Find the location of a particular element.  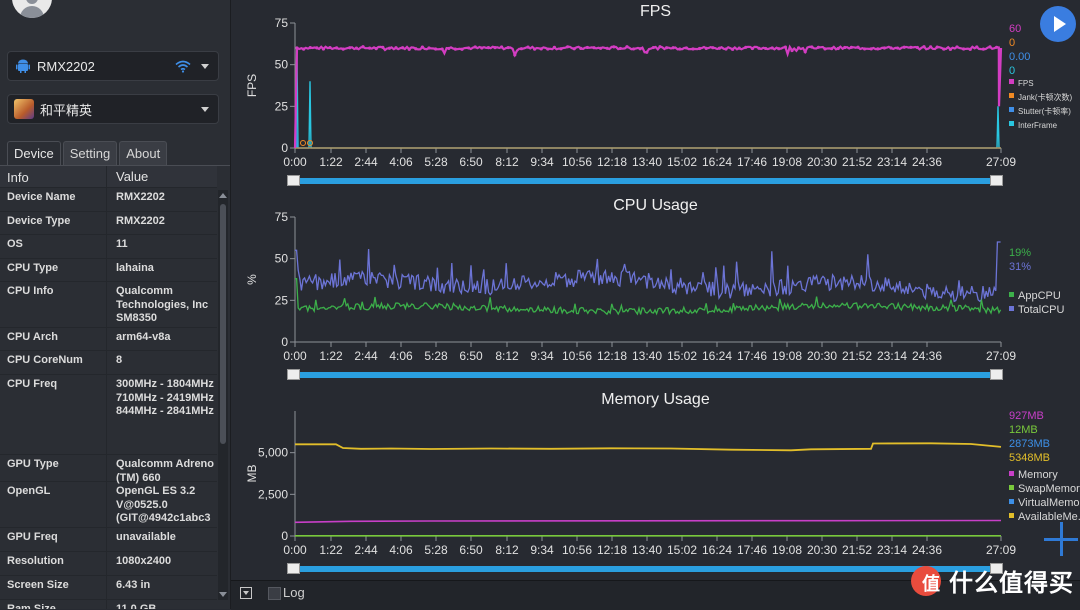

chevron-down-icon is located at coordinates (246, 593).